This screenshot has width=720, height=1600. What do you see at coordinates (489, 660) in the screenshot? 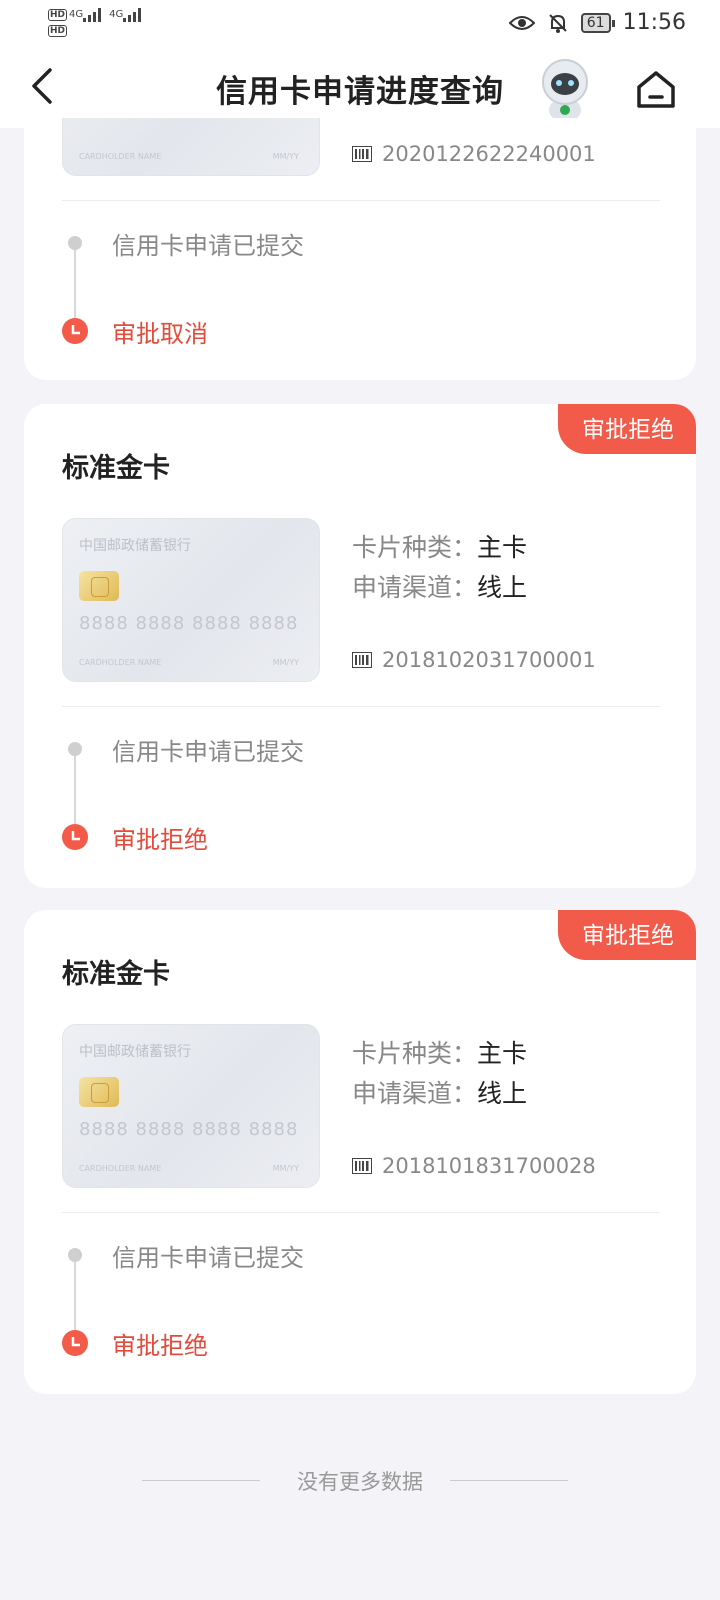
I see `serial-number: 2018102031700001` at bounding box center [489, 660].